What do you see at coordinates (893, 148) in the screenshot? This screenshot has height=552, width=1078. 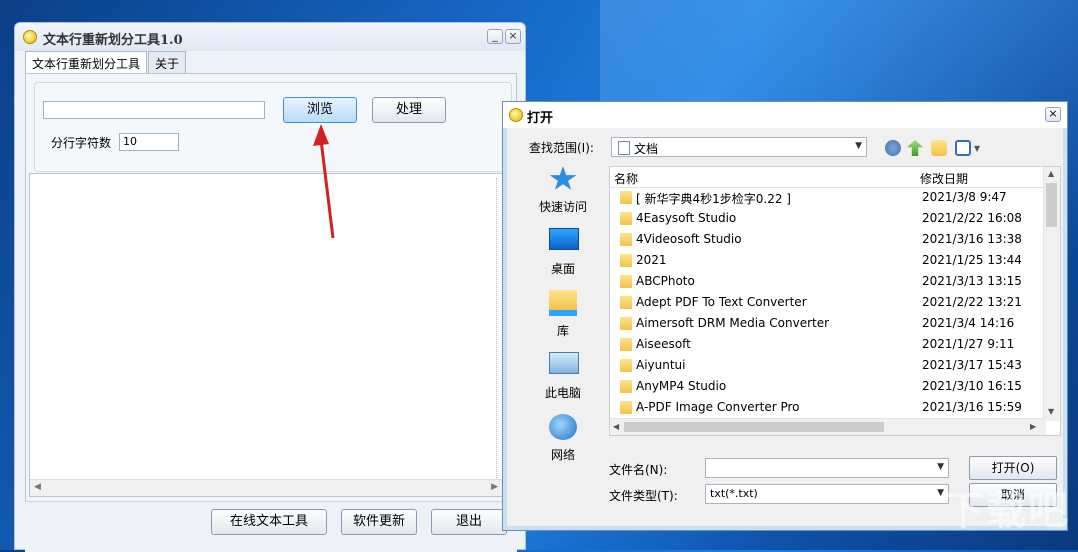 I see `back-icon` at bounding box center [893, 148].